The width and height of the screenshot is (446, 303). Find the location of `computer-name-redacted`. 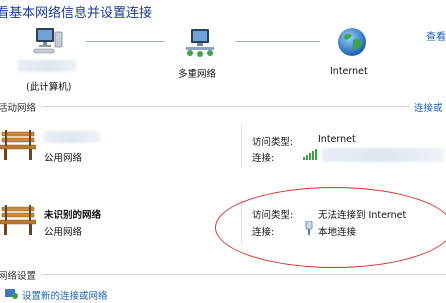

computer-name-redacted is located at coordinates (47, 66).